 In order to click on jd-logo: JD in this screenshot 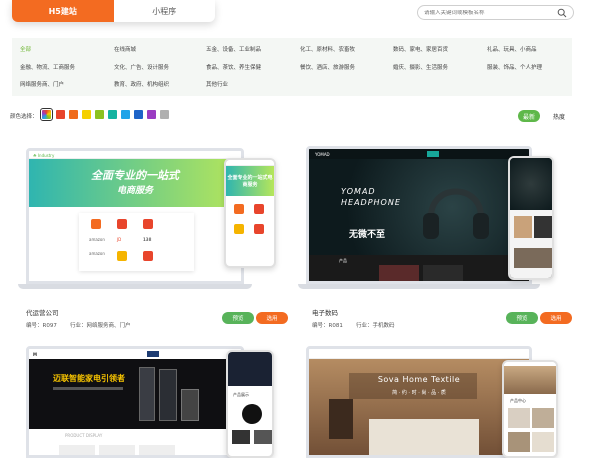, I will do `click(119, 239)`.